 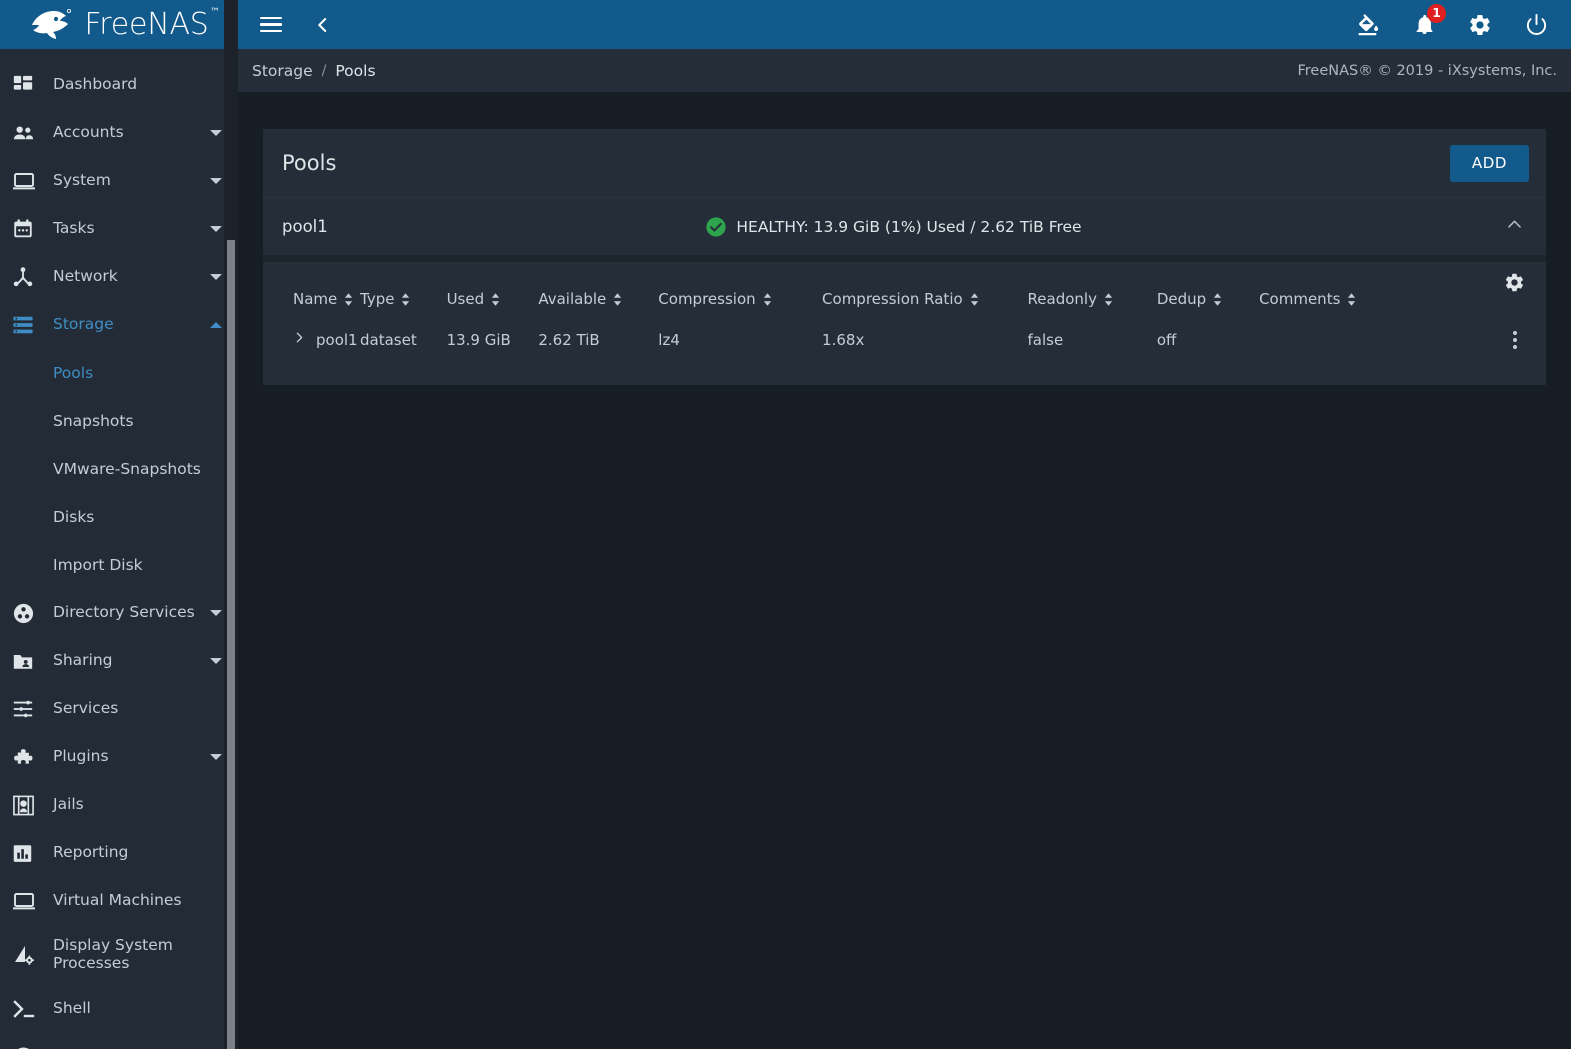 I want to click on sidebar-item-label: Jails, so click(x=68, y=804).